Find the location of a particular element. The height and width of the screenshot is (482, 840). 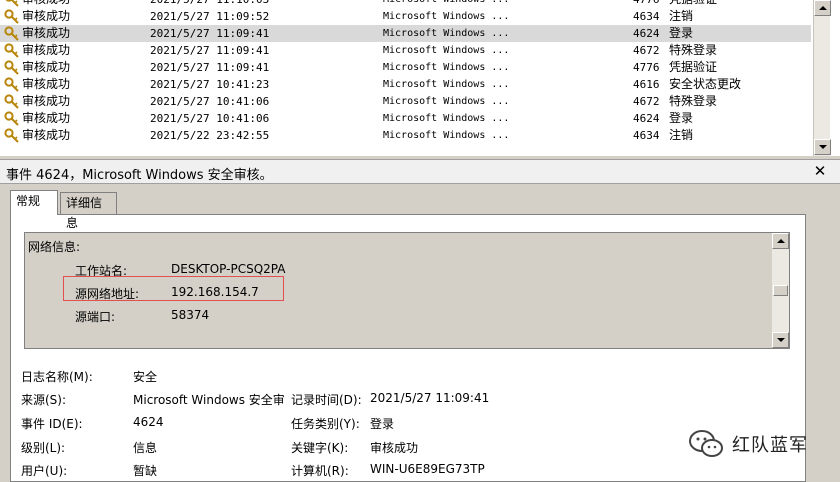

computer-label: 计算机(R): is located at coordinates (320, 471).